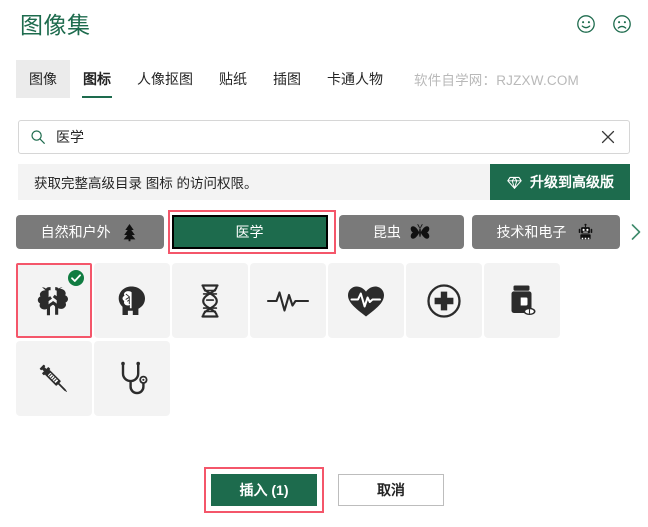  I want to click on heart-pulse-icon, so click(366, 301).